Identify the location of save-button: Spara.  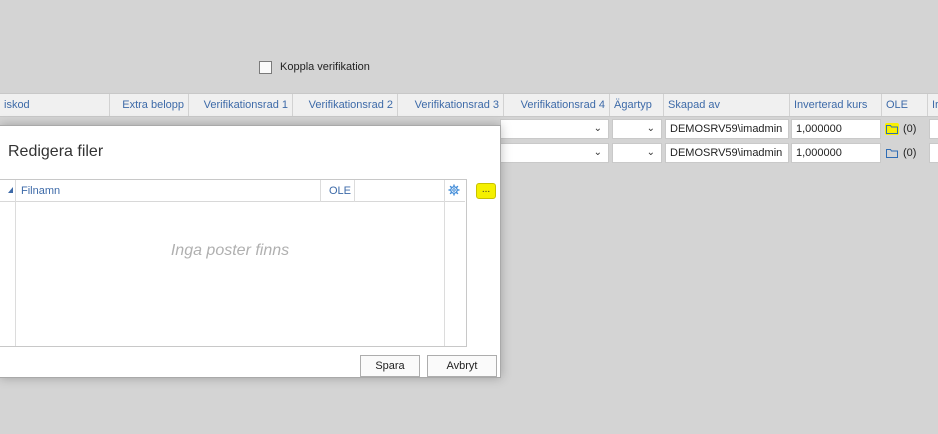
(390, 366).